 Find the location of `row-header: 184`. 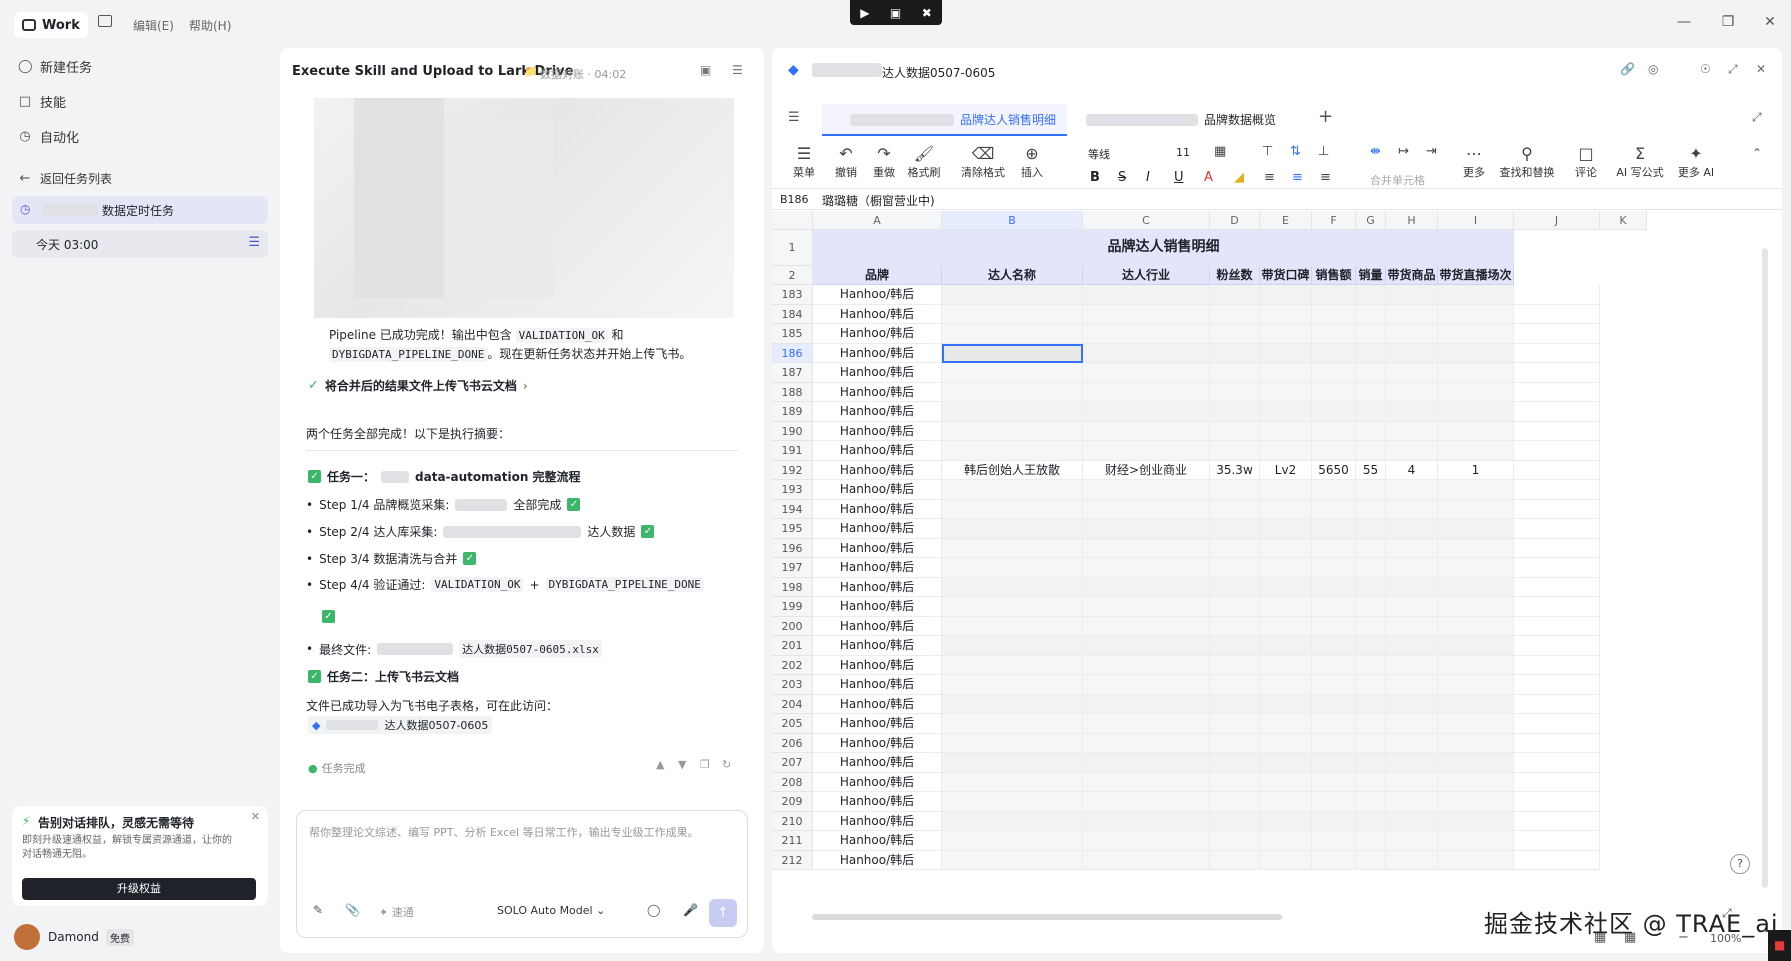

row-header: 184 is located at coordinates (792, 314).